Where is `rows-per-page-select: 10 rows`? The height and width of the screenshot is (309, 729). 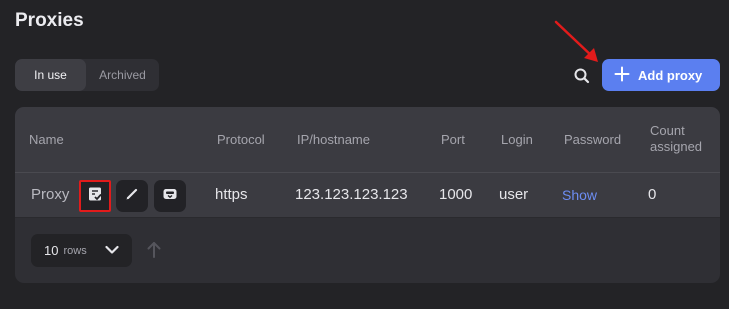
rows-per-page-select: 10 rows is located at coordinates (81, 250).